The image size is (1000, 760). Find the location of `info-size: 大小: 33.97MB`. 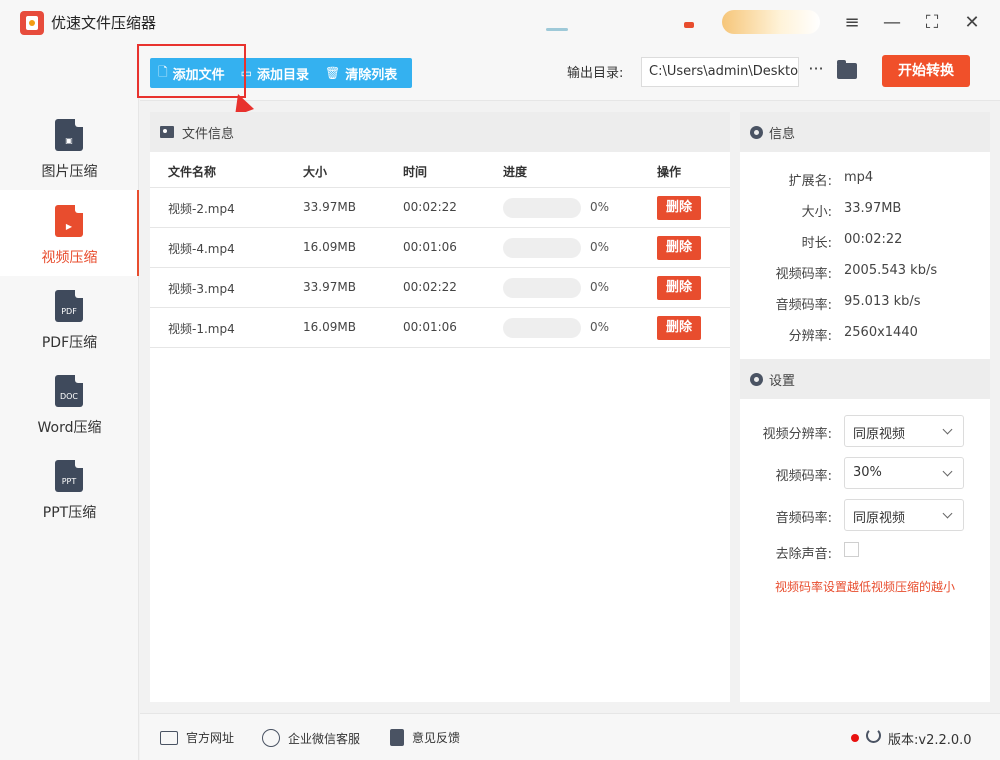

info-size: 大小: 33.97MB is located at coordinates (865, 209).